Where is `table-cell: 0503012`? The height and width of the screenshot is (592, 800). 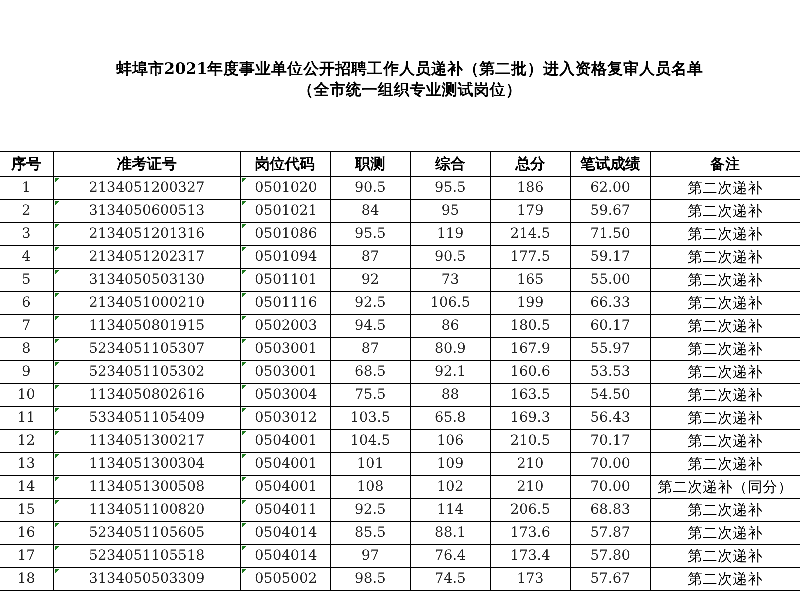
table-cell: 0503012 is located at coordinates (286, 418).